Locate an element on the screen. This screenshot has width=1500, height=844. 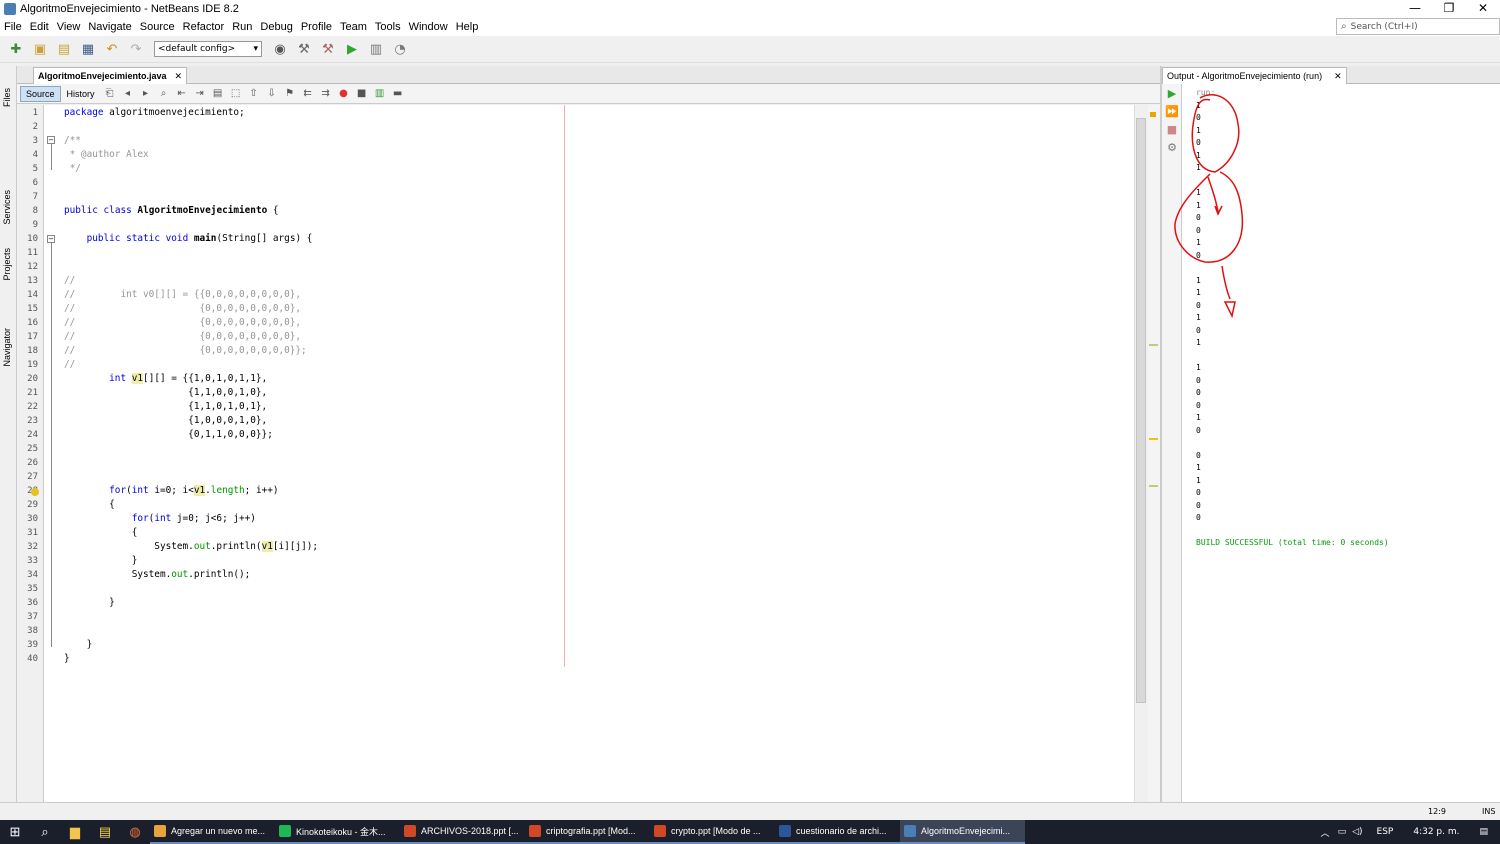
tab-navigator: Navigator is located at coordinates (7, 347).